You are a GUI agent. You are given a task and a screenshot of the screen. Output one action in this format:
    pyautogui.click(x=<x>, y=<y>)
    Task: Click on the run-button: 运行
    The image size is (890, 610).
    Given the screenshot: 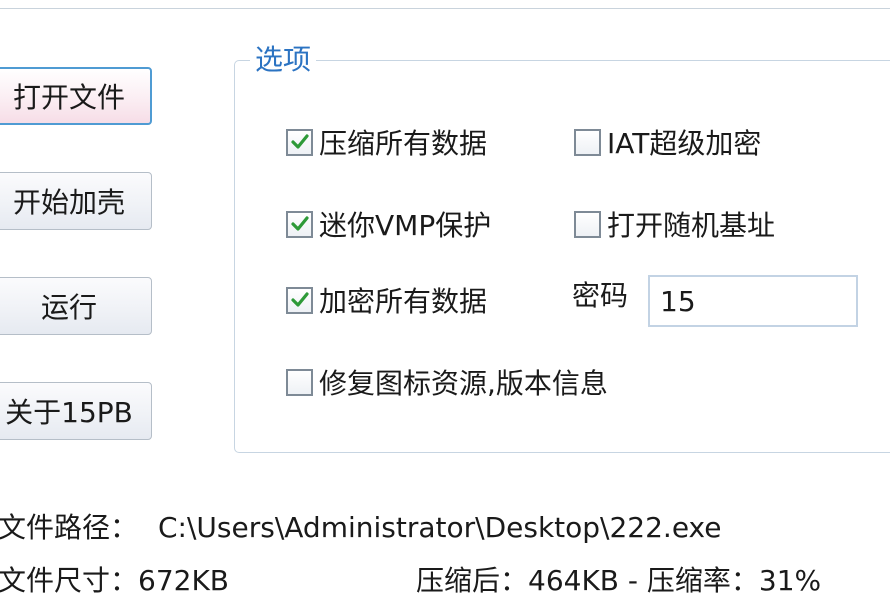 What is the action you would take?
    pyautogui.click(x=76, y=306)
    